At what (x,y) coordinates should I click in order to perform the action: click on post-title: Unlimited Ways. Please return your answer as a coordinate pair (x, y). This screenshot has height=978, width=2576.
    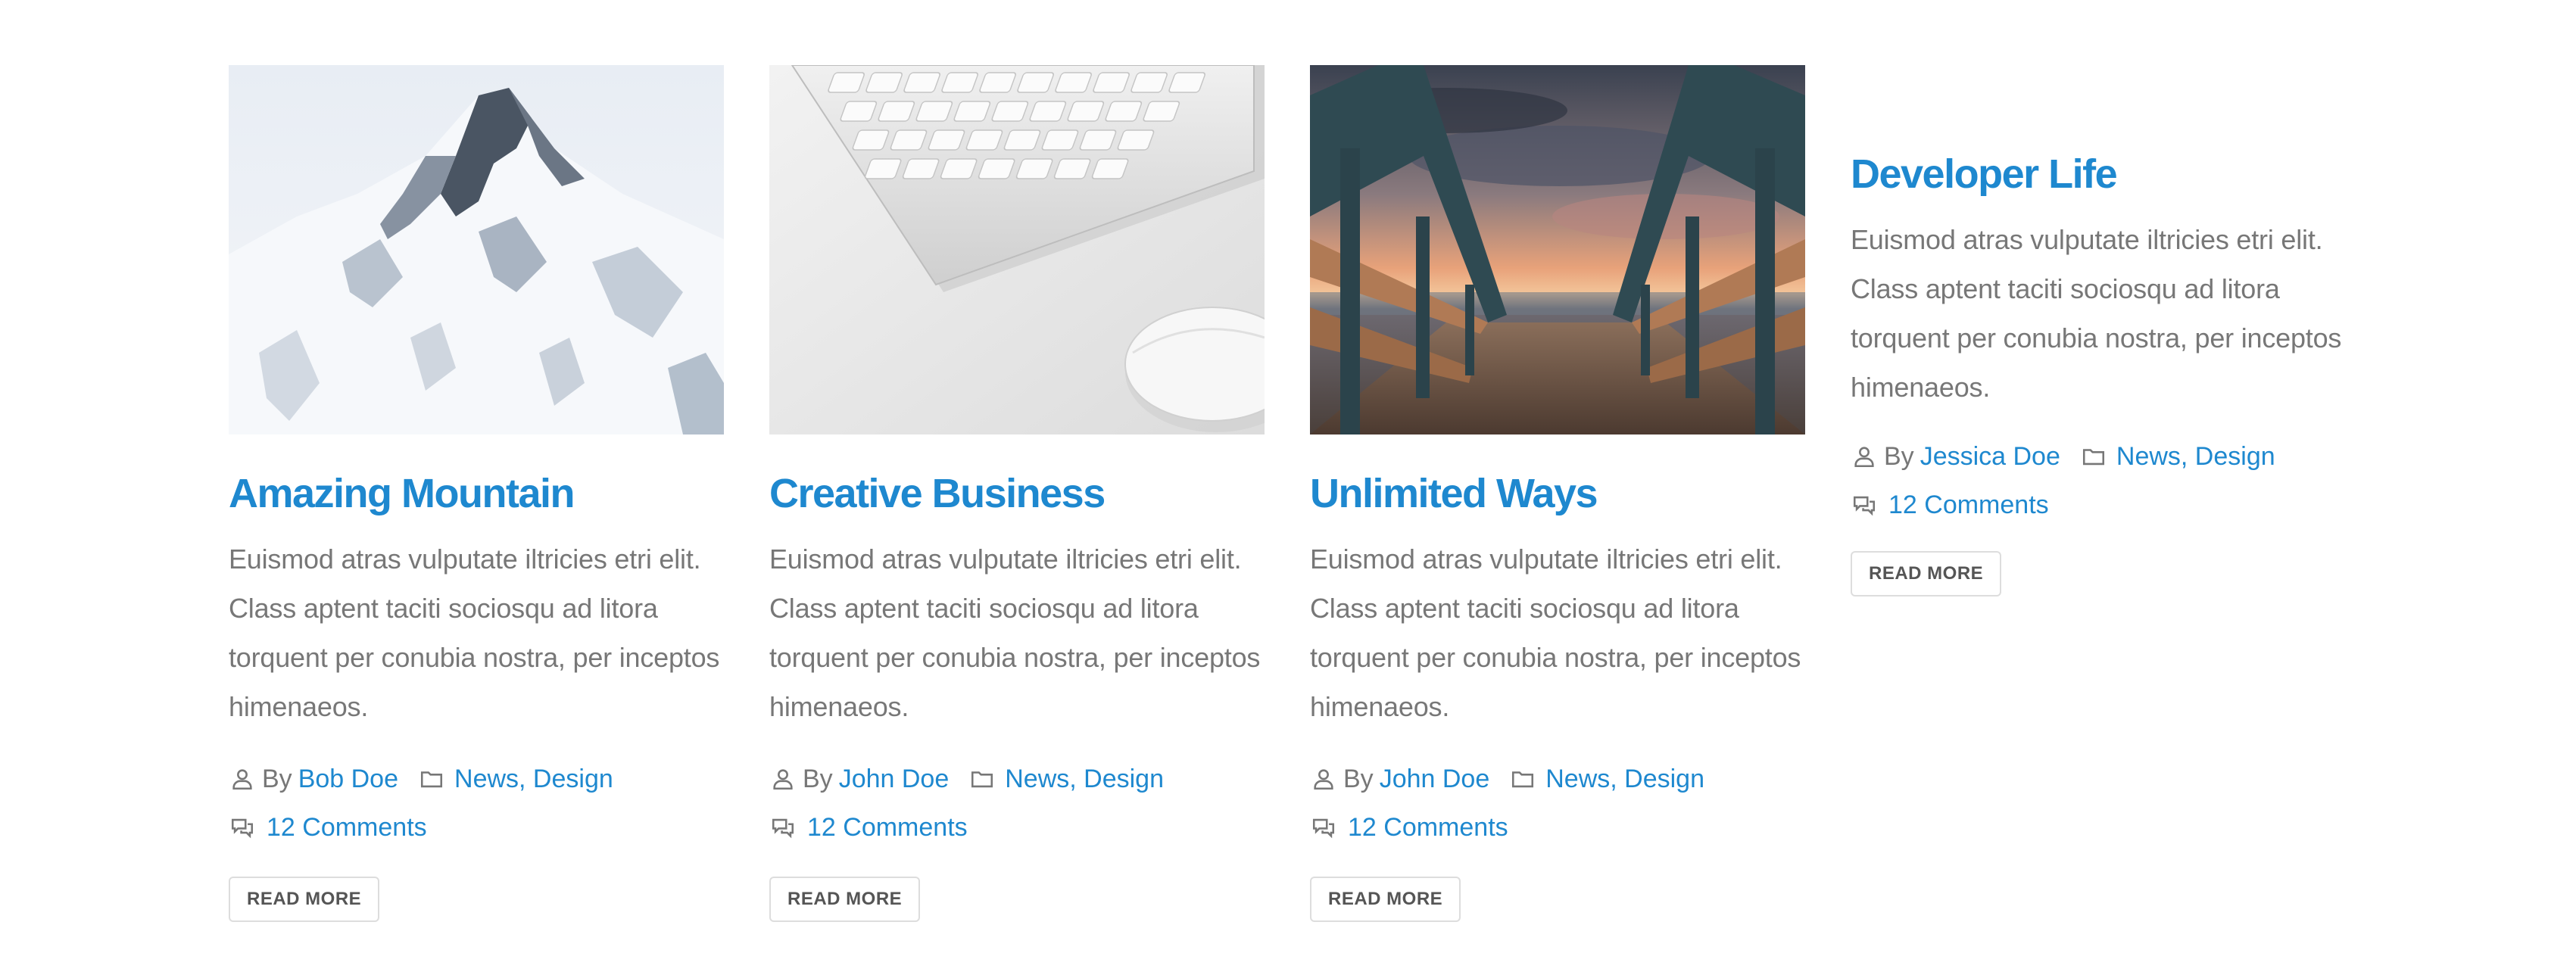
    Looking at the image, I should click on (1560, 493).